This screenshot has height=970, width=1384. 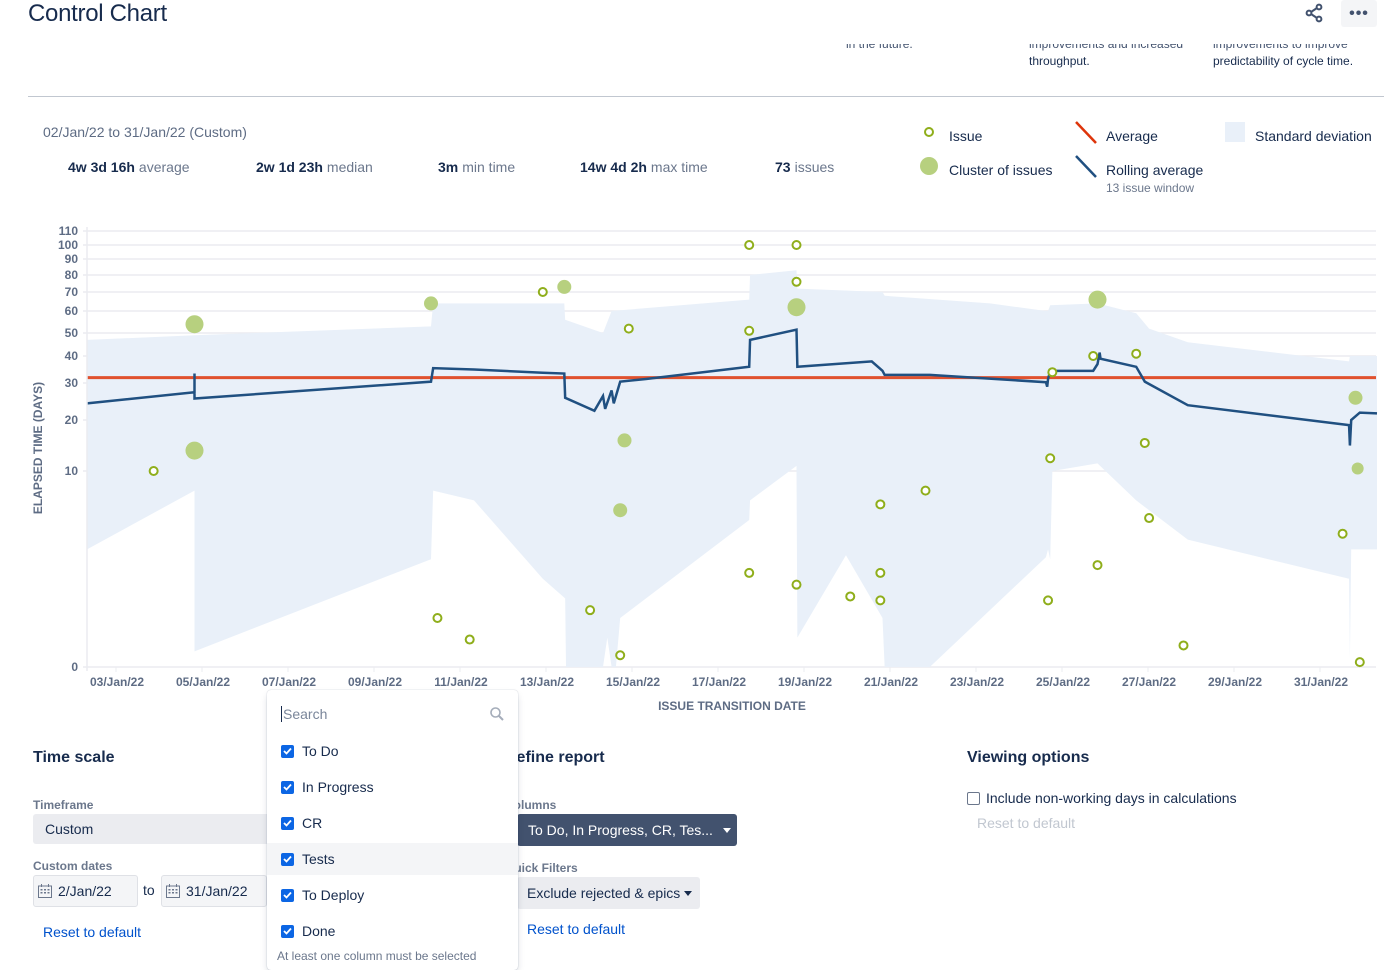 What do you see at coordinates (318, 859) in the screenshot?
I see `column-option-label: Tests` at bounding box center [318, 859].